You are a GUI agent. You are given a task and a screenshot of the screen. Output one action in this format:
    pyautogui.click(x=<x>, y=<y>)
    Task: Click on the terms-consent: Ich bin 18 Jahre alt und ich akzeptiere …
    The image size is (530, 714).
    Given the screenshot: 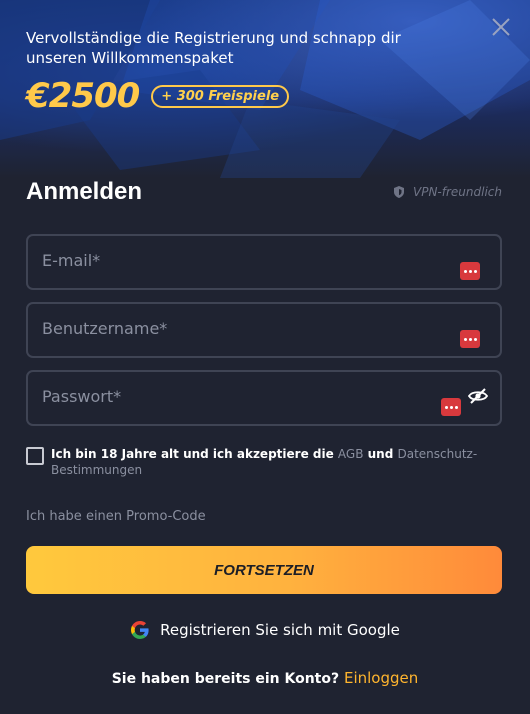 What is the action you would take?
    pyautogui.click(x=261, y=462)
    